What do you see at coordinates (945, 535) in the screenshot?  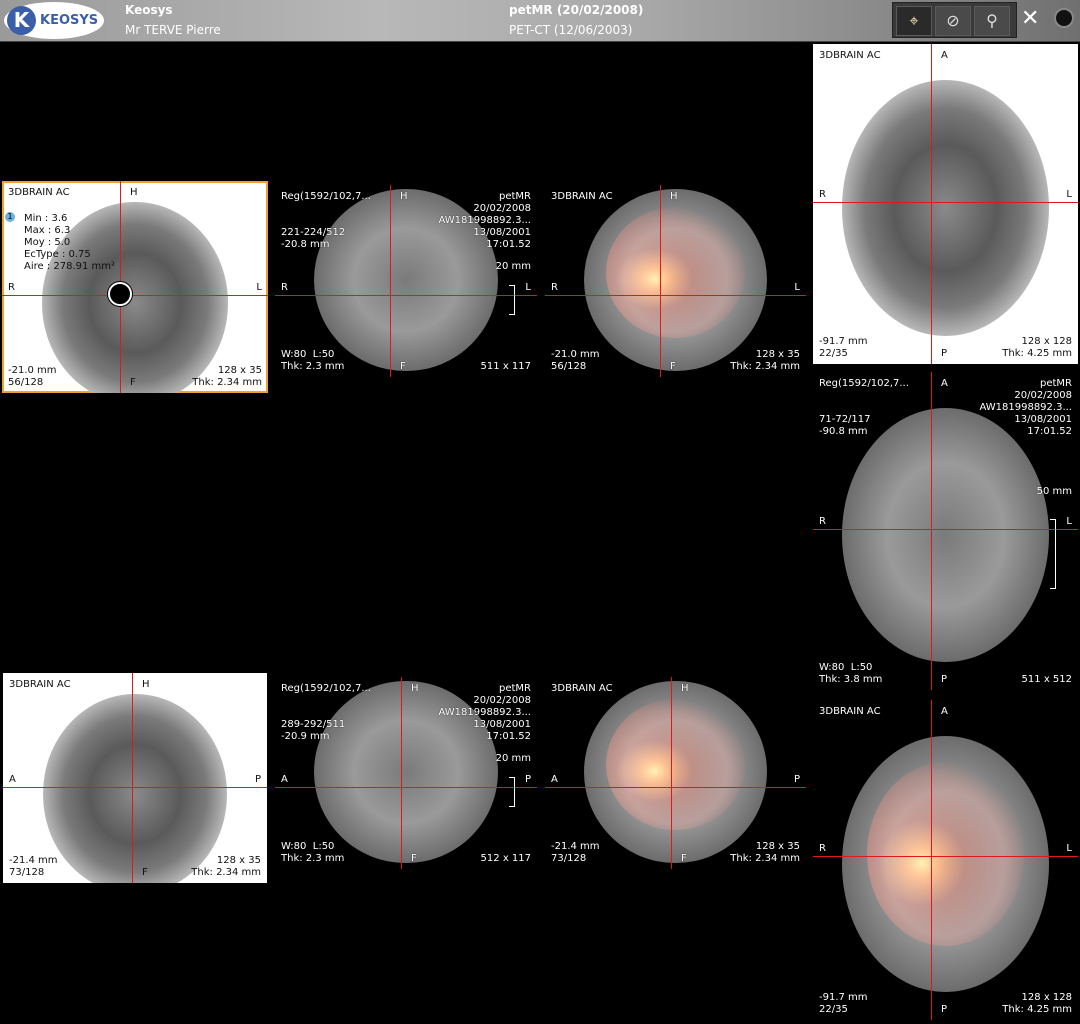 I see `mr-axial-image` at bounding box center [945, 535].